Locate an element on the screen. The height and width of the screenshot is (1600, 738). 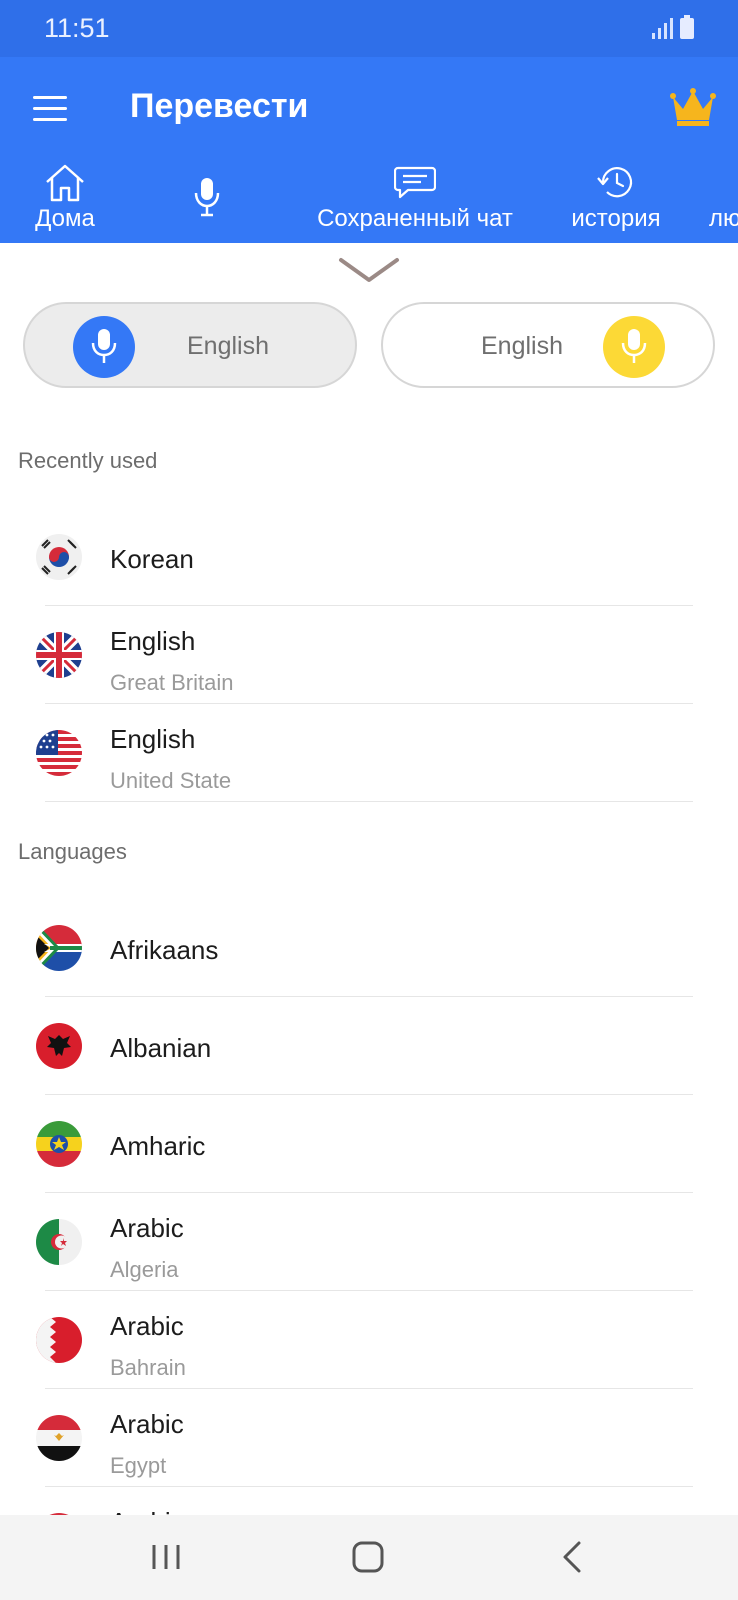
list-item: Albanian is located at coordinates (369, 1046).